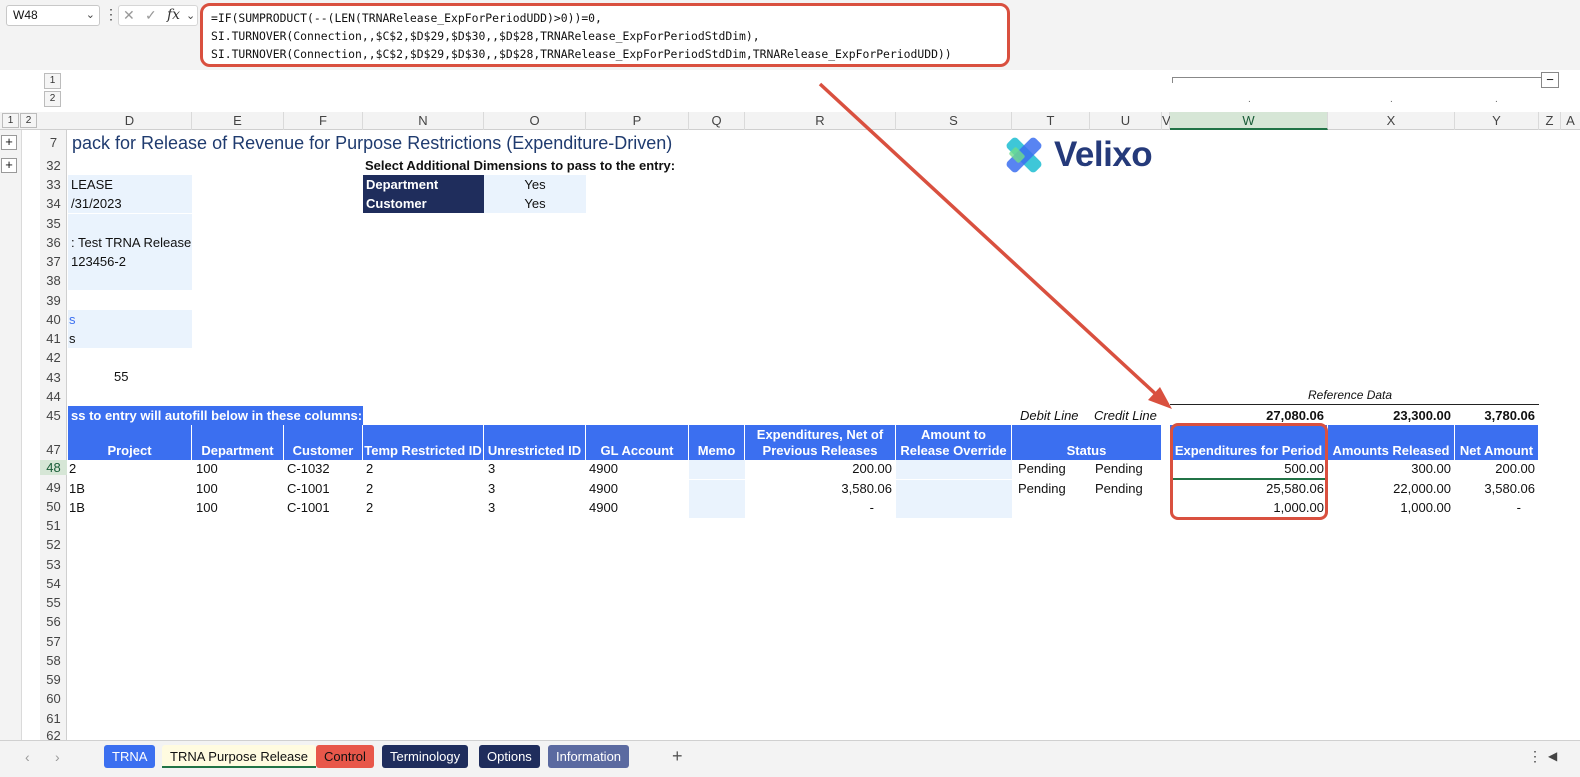 The image size is (1580, 777). I want to click on add-sheet-icon: +, so click(677, 756).